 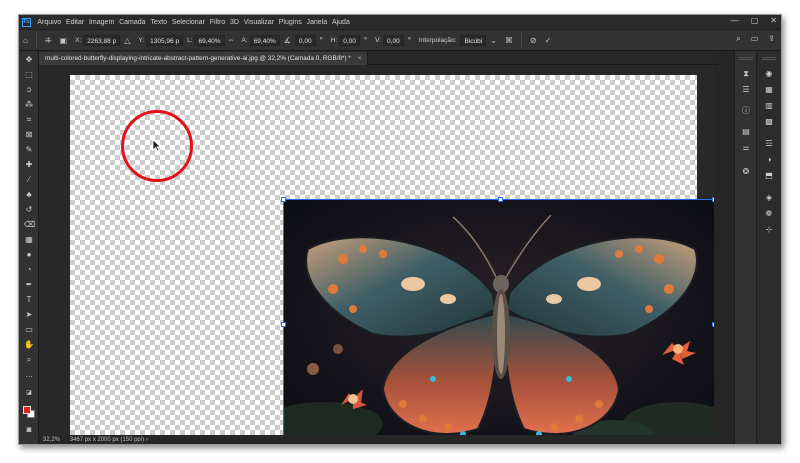 What do you see at coordinates (376, 439) in the screenshot?
I see `status-bar: 32,2% 3467 px x 2000 px (150 ppi) ›` at bounding box center [376, 439].